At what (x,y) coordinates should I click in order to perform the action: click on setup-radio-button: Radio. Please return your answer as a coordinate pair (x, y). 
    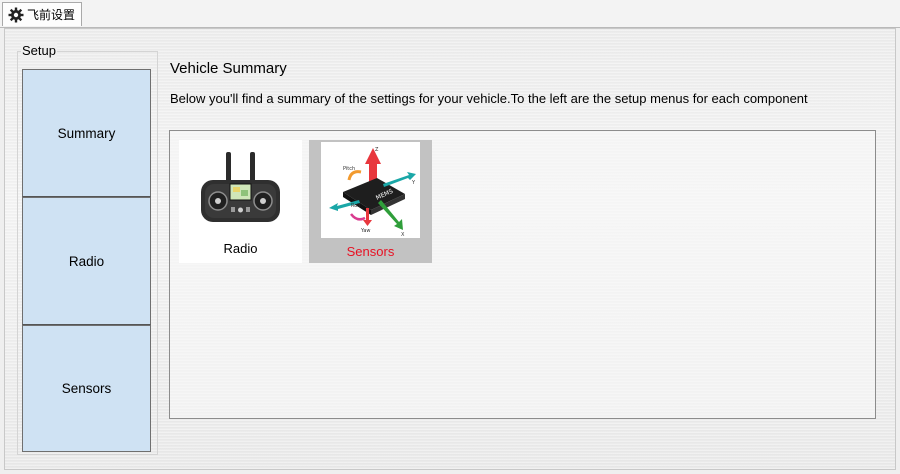
    Looking at the image, I should click on (86, 261).